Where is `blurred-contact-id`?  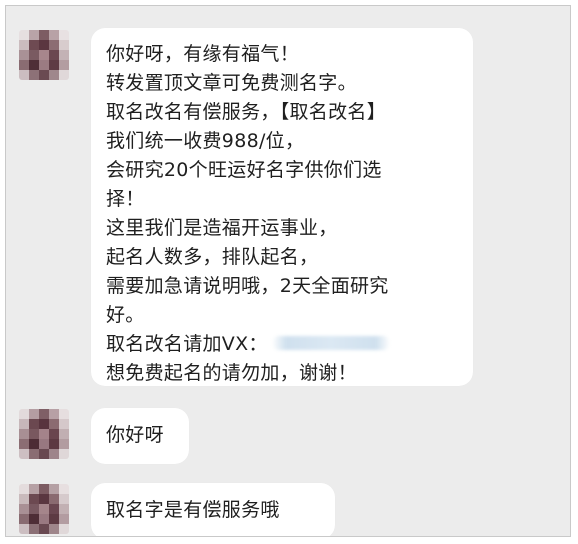
blurred-contact-id is located at coordinates (330, 342).